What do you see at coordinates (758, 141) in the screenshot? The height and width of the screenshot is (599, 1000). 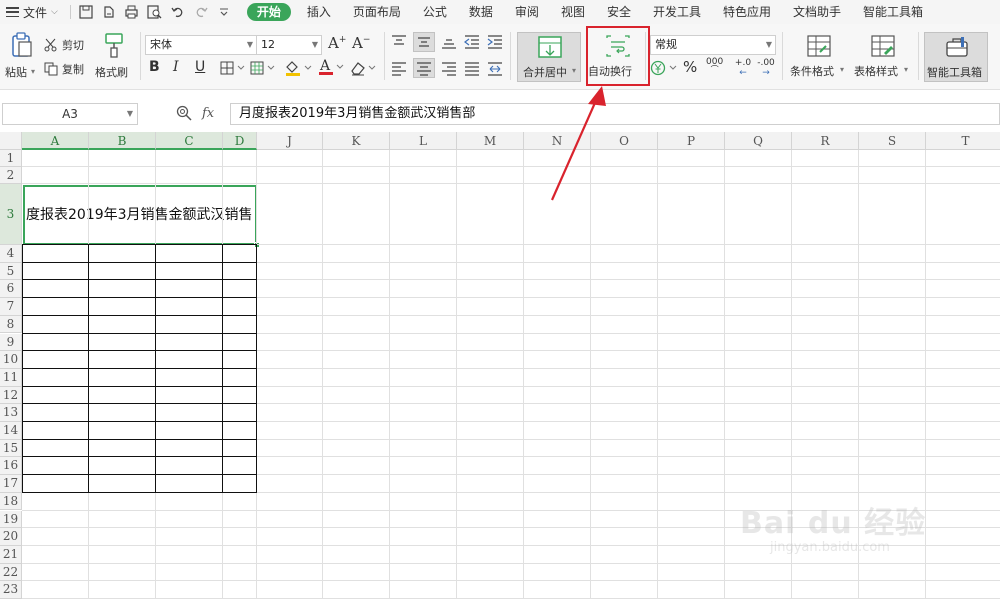 I see `column-header-q: Q` at bounding box center [758, 141].